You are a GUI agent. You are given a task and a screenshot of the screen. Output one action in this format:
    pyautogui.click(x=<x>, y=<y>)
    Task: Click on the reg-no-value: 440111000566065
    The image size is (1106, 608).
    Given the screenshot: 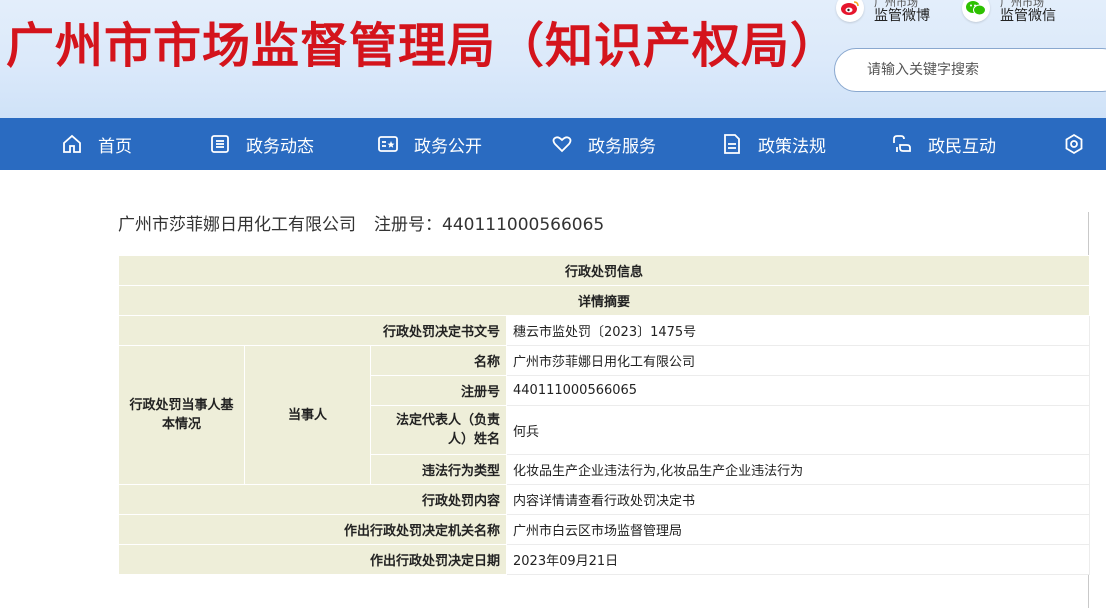 What is the action you would take?
    pyautogui.click(x=798, y=390)
    